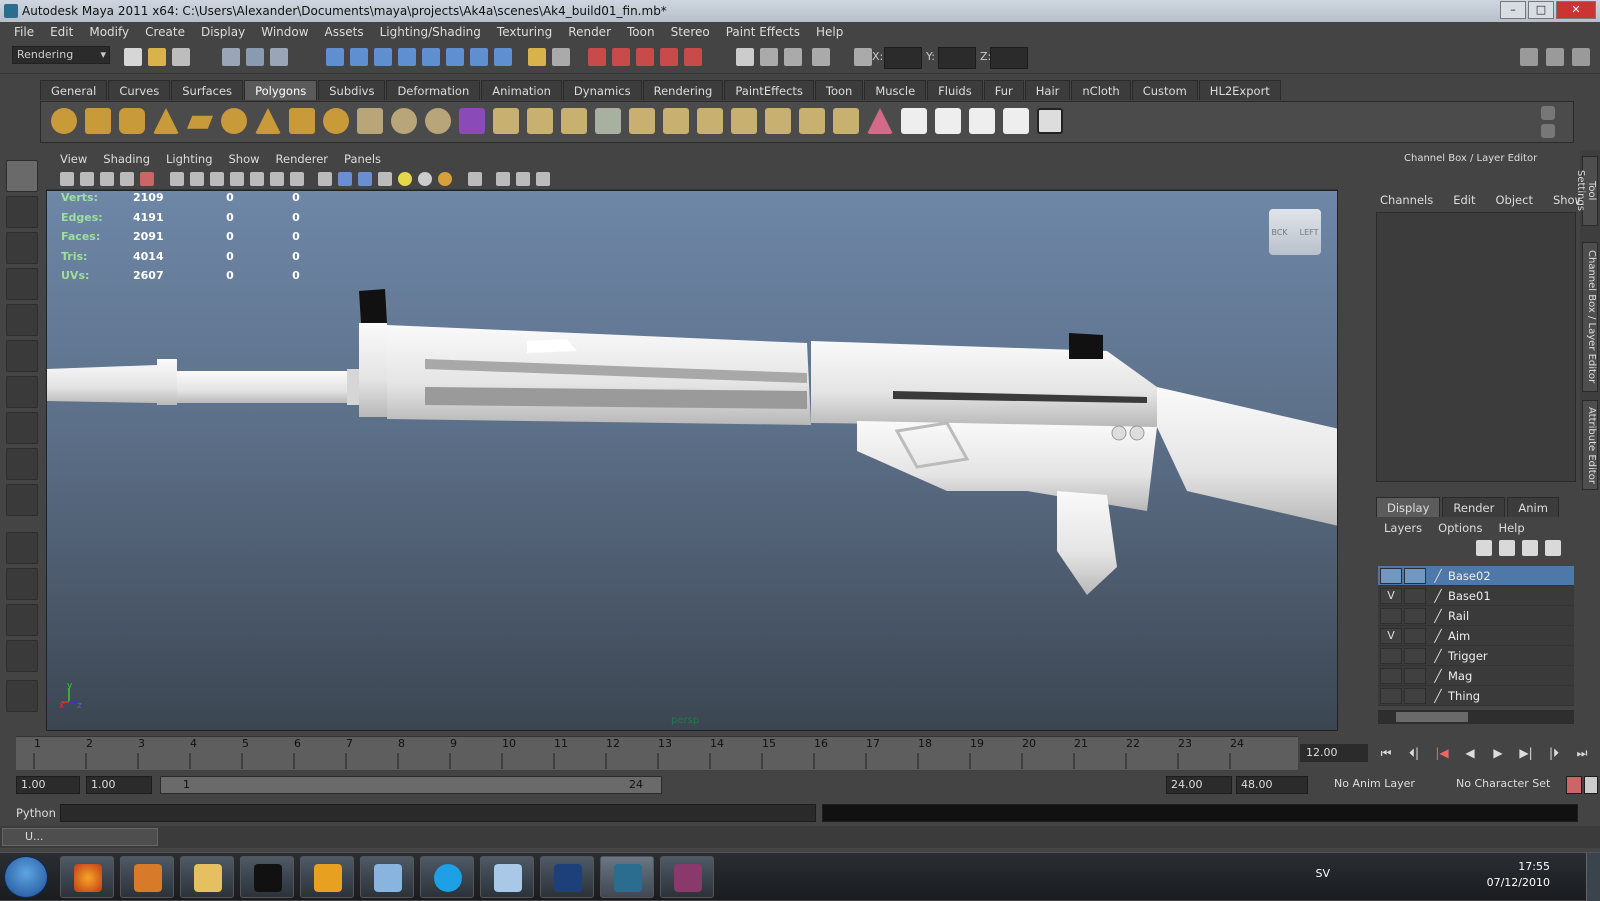 The width and height of the screenshot is (1600, 901). What do you see at coordinates (267, 877) in the screenshot?
I see `taskbar-steam` at bounding box center [267, 877].